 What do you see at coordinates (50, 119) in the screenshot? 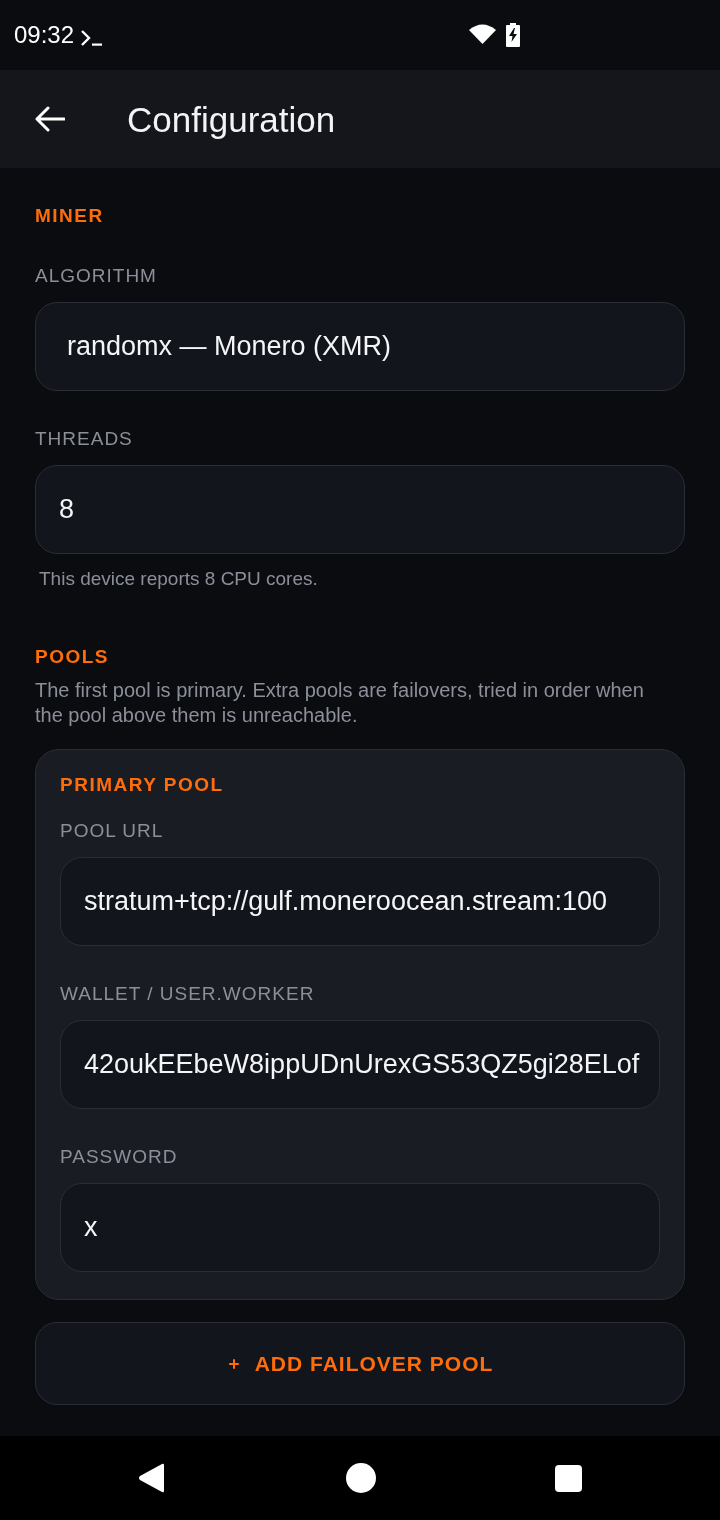
I see `back-arrow-icon` at bounding box center [50, 119].